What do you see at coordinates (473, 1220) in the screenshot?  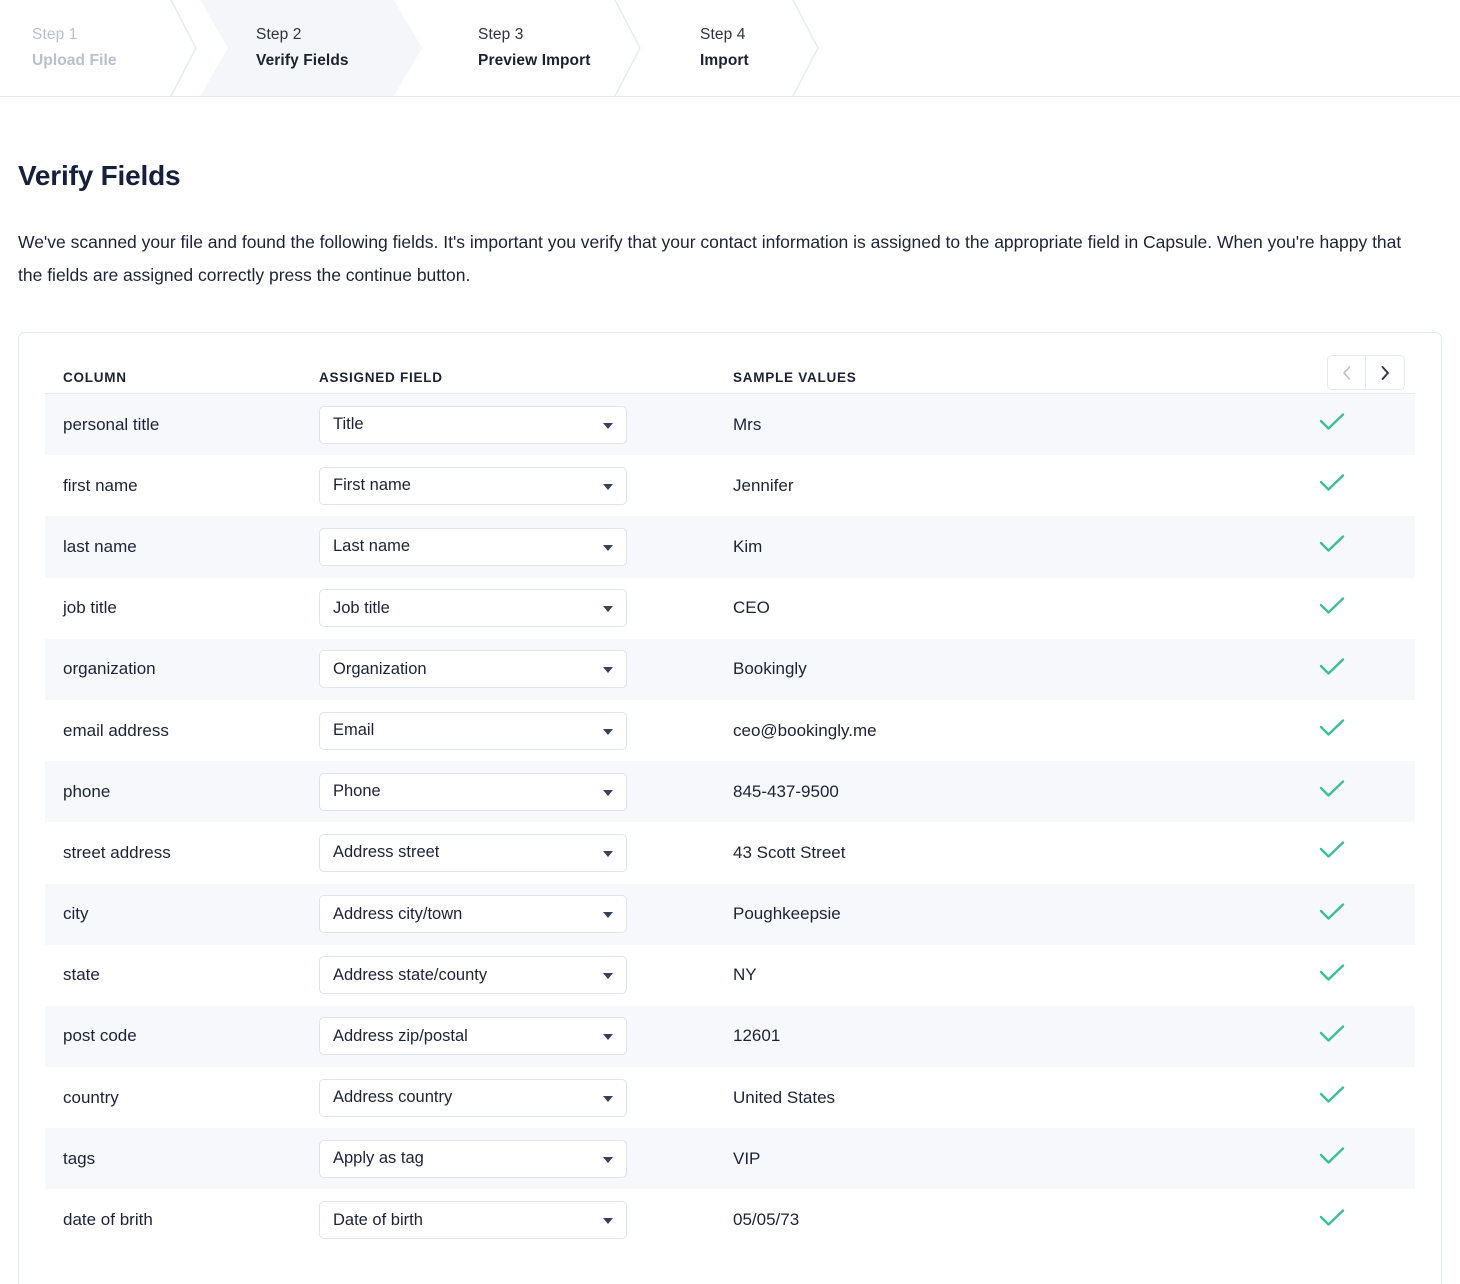 I see `assigned-field-select: Date of birth` at bounding box center [473, 1220].